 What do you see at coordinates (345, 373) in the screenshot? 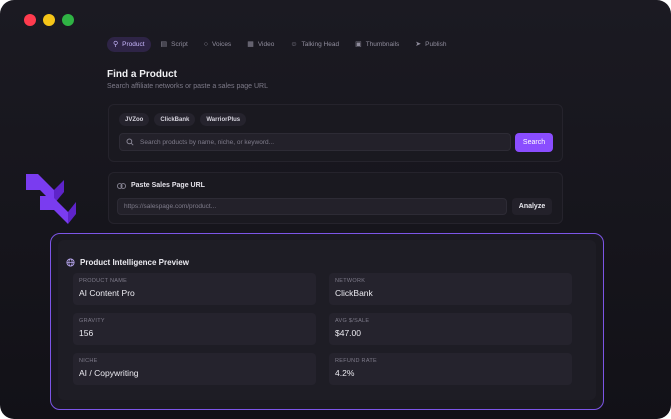
I see `field-value: 4.2%` at bounding box center [345, 373].